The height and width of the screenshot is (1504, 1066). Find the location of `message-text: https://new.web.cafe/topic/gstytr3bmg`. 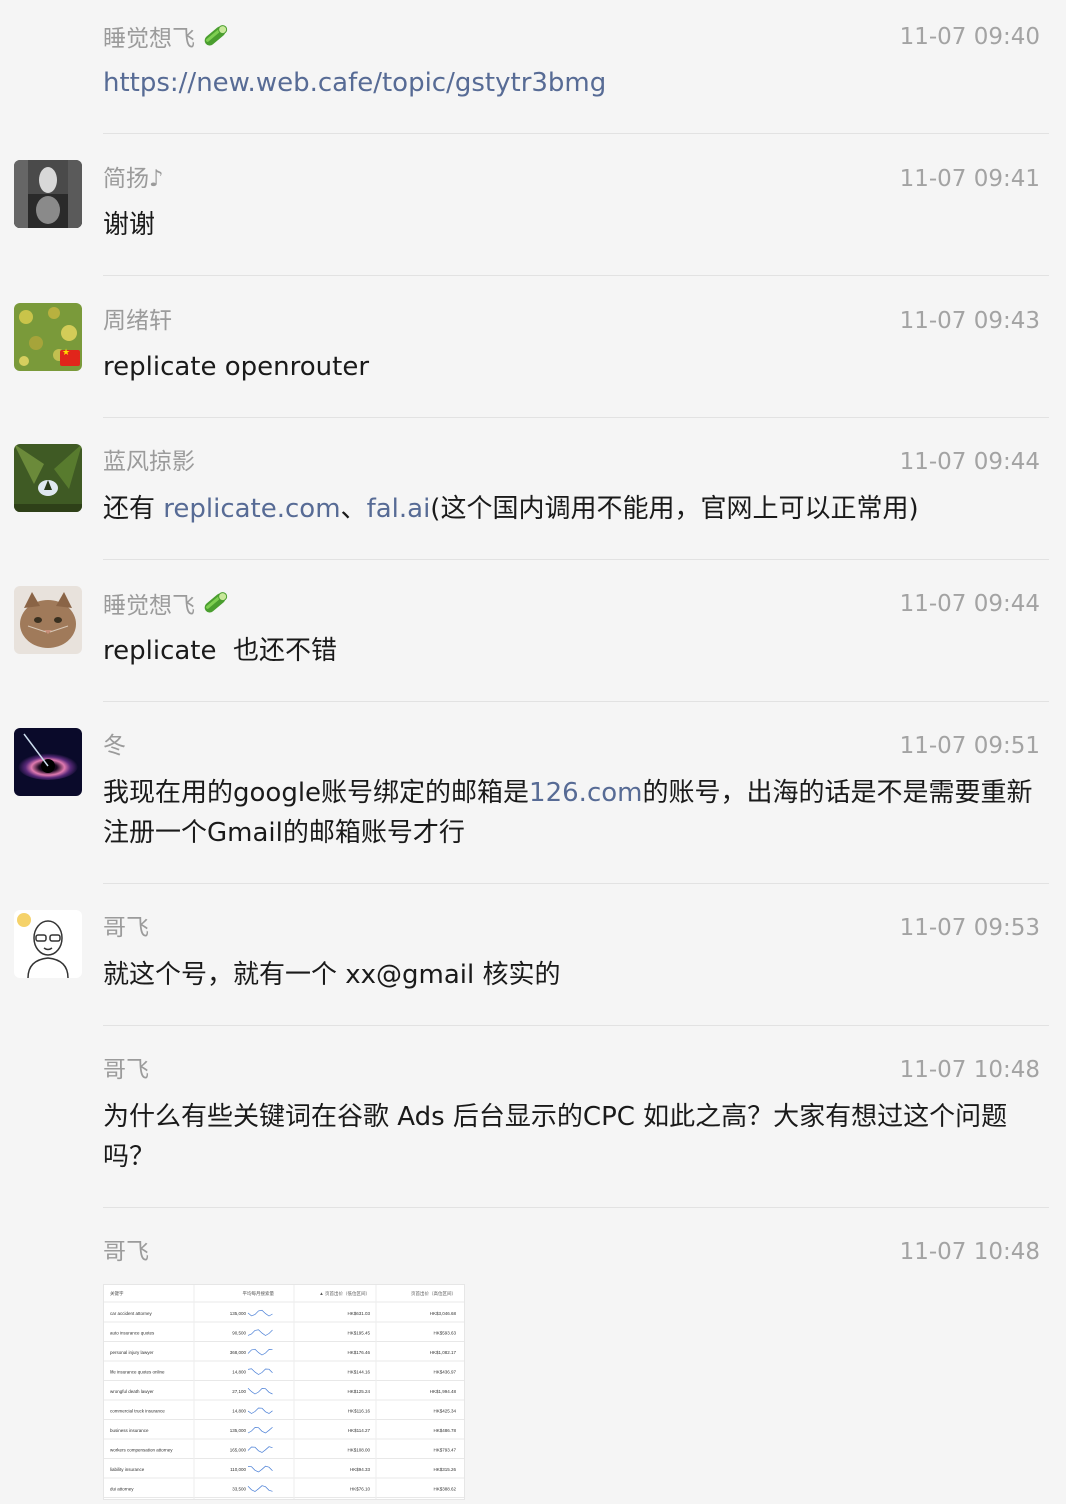

message-text: https://new.web.cafe/topic/gstytr3bmg is located at coordinates (577, 83).